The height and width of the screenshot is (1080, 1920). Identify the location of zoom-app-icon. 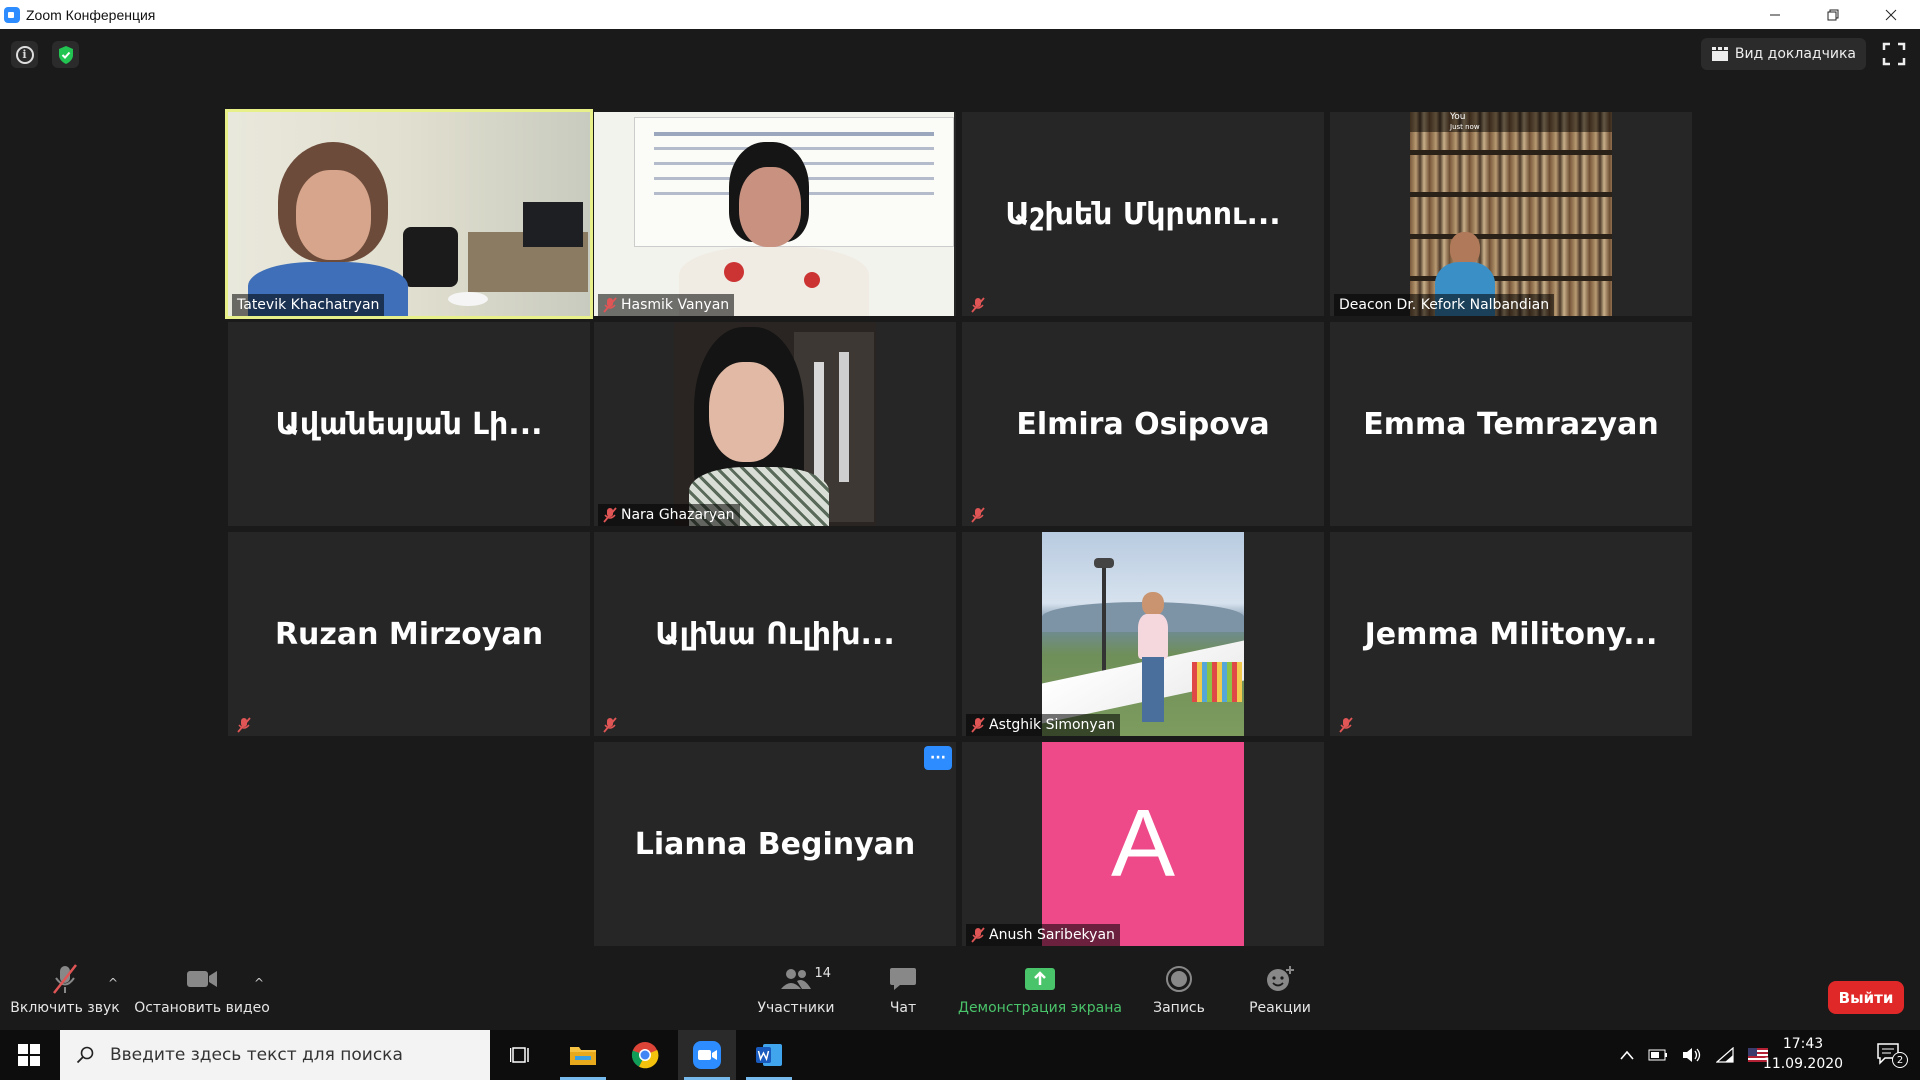
(12, 14).